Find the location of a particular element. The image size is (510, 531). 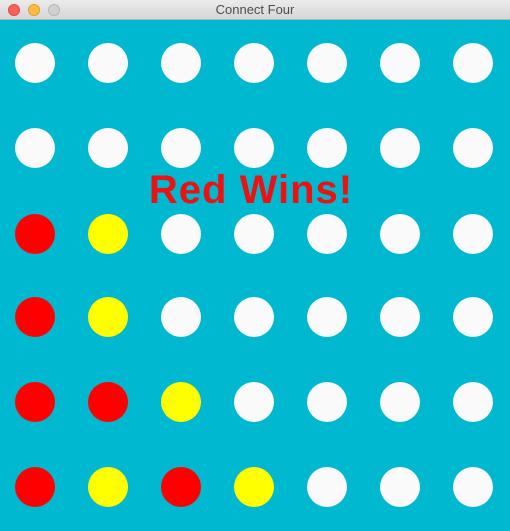

title-bar: Connect Four is located at coordinates (255, 10).